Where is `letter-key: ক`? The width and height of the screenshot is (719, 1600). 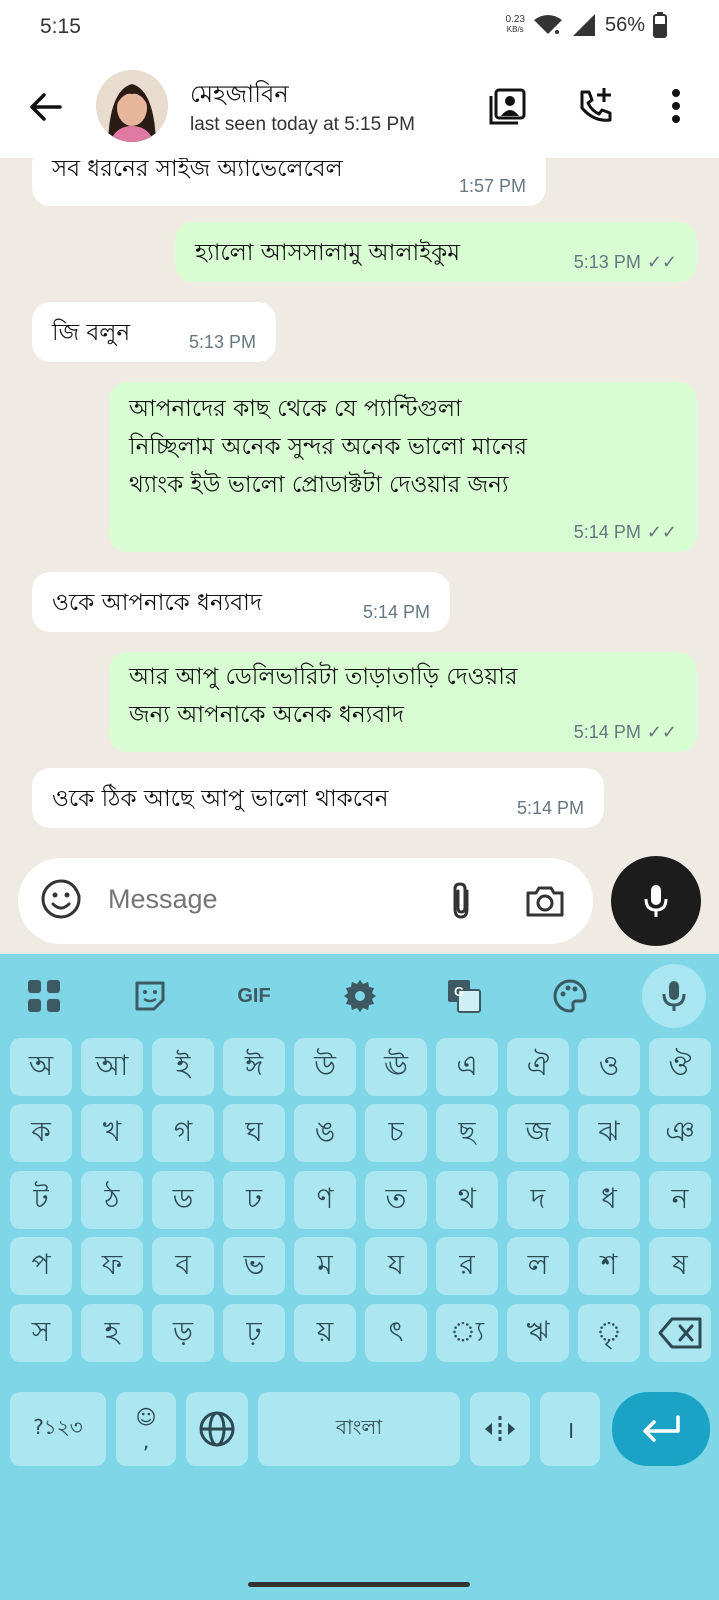
letter-key: ক is located at coordinates (41, 1133).